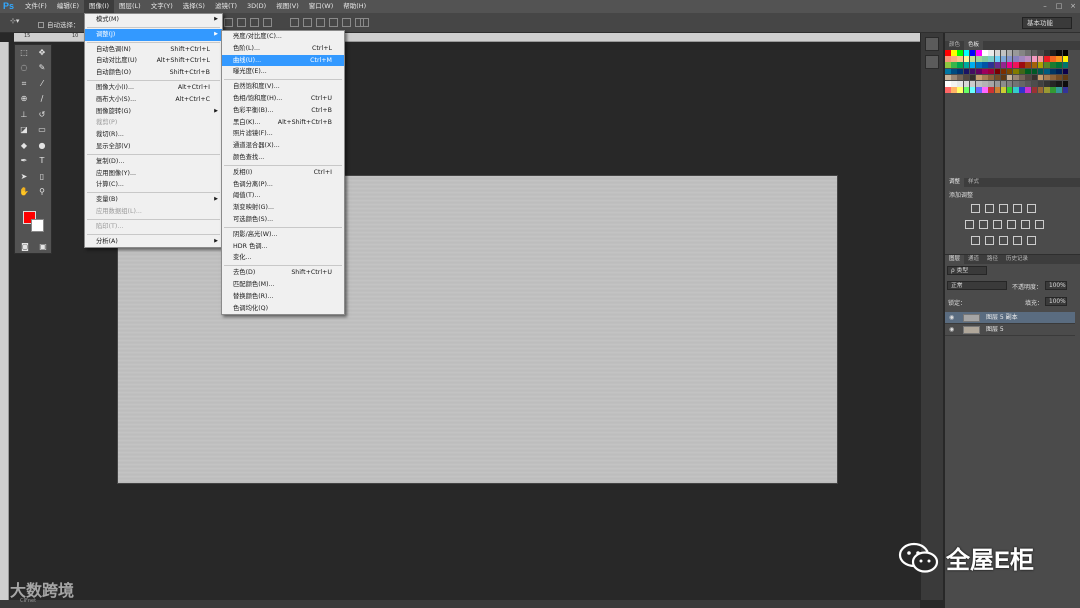 This screenshot has width=1080, height=608. What do you see at coordinates (153, 34) in the screenshot?
I see `image-menu-item: 调整(J) ▶` at bounding box center [153, 34].